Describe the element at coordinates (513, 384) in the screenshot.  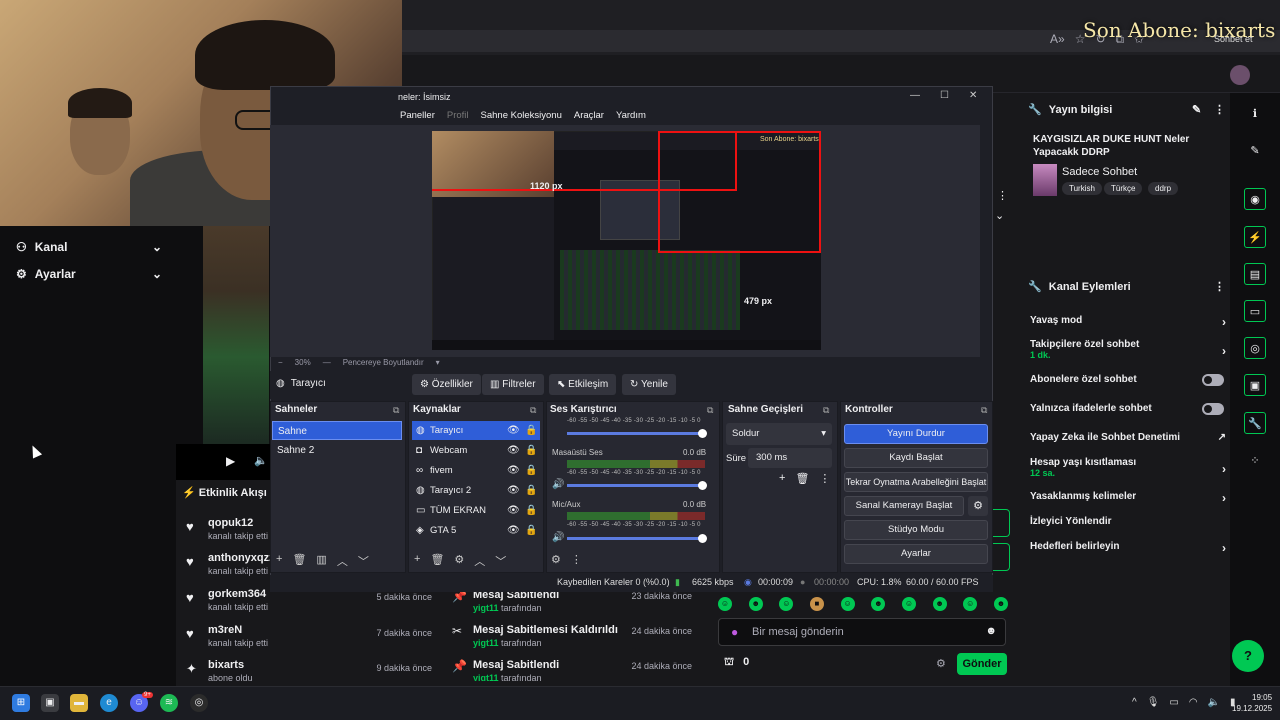
I see `filters-button: ▥ Filtreler` at that location.